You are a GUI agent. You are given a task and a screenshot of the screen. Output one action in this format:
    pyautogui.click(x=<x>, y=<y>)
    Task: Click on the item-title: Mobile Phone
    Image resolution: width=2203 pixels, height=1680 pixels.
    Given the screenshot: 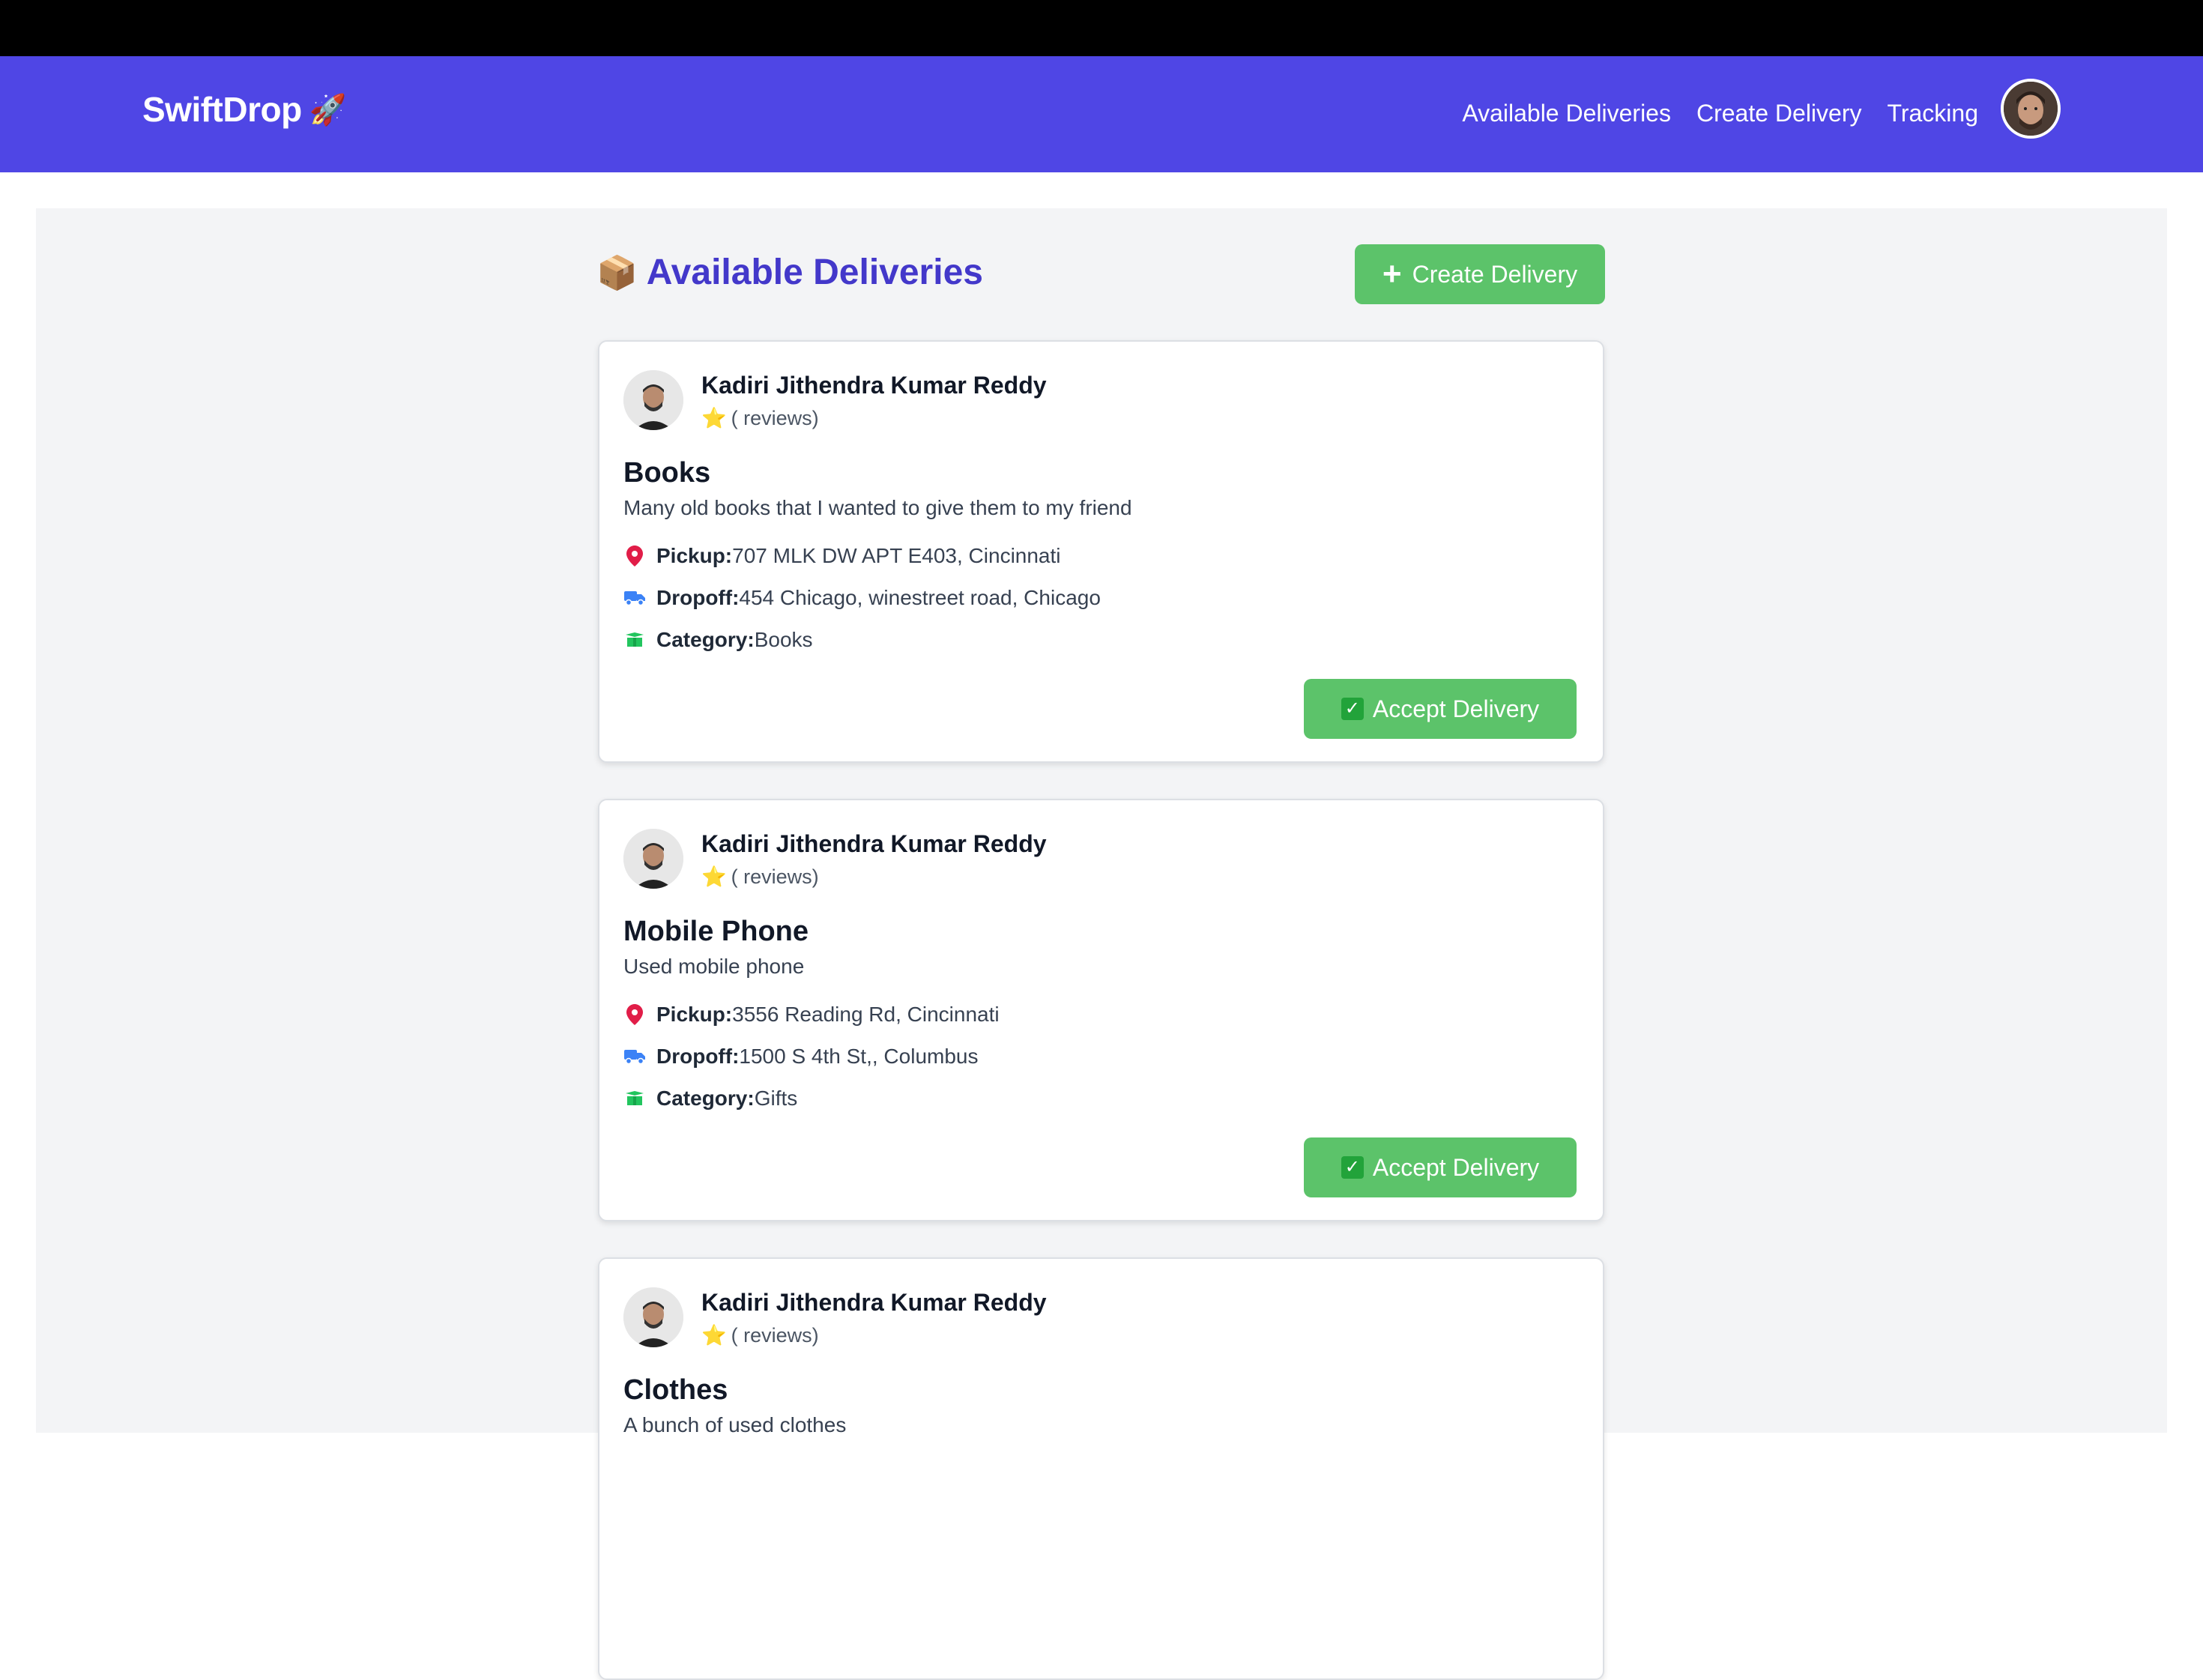 What is the action you would take?
    pyautogui.click(x=716, y=932)
    